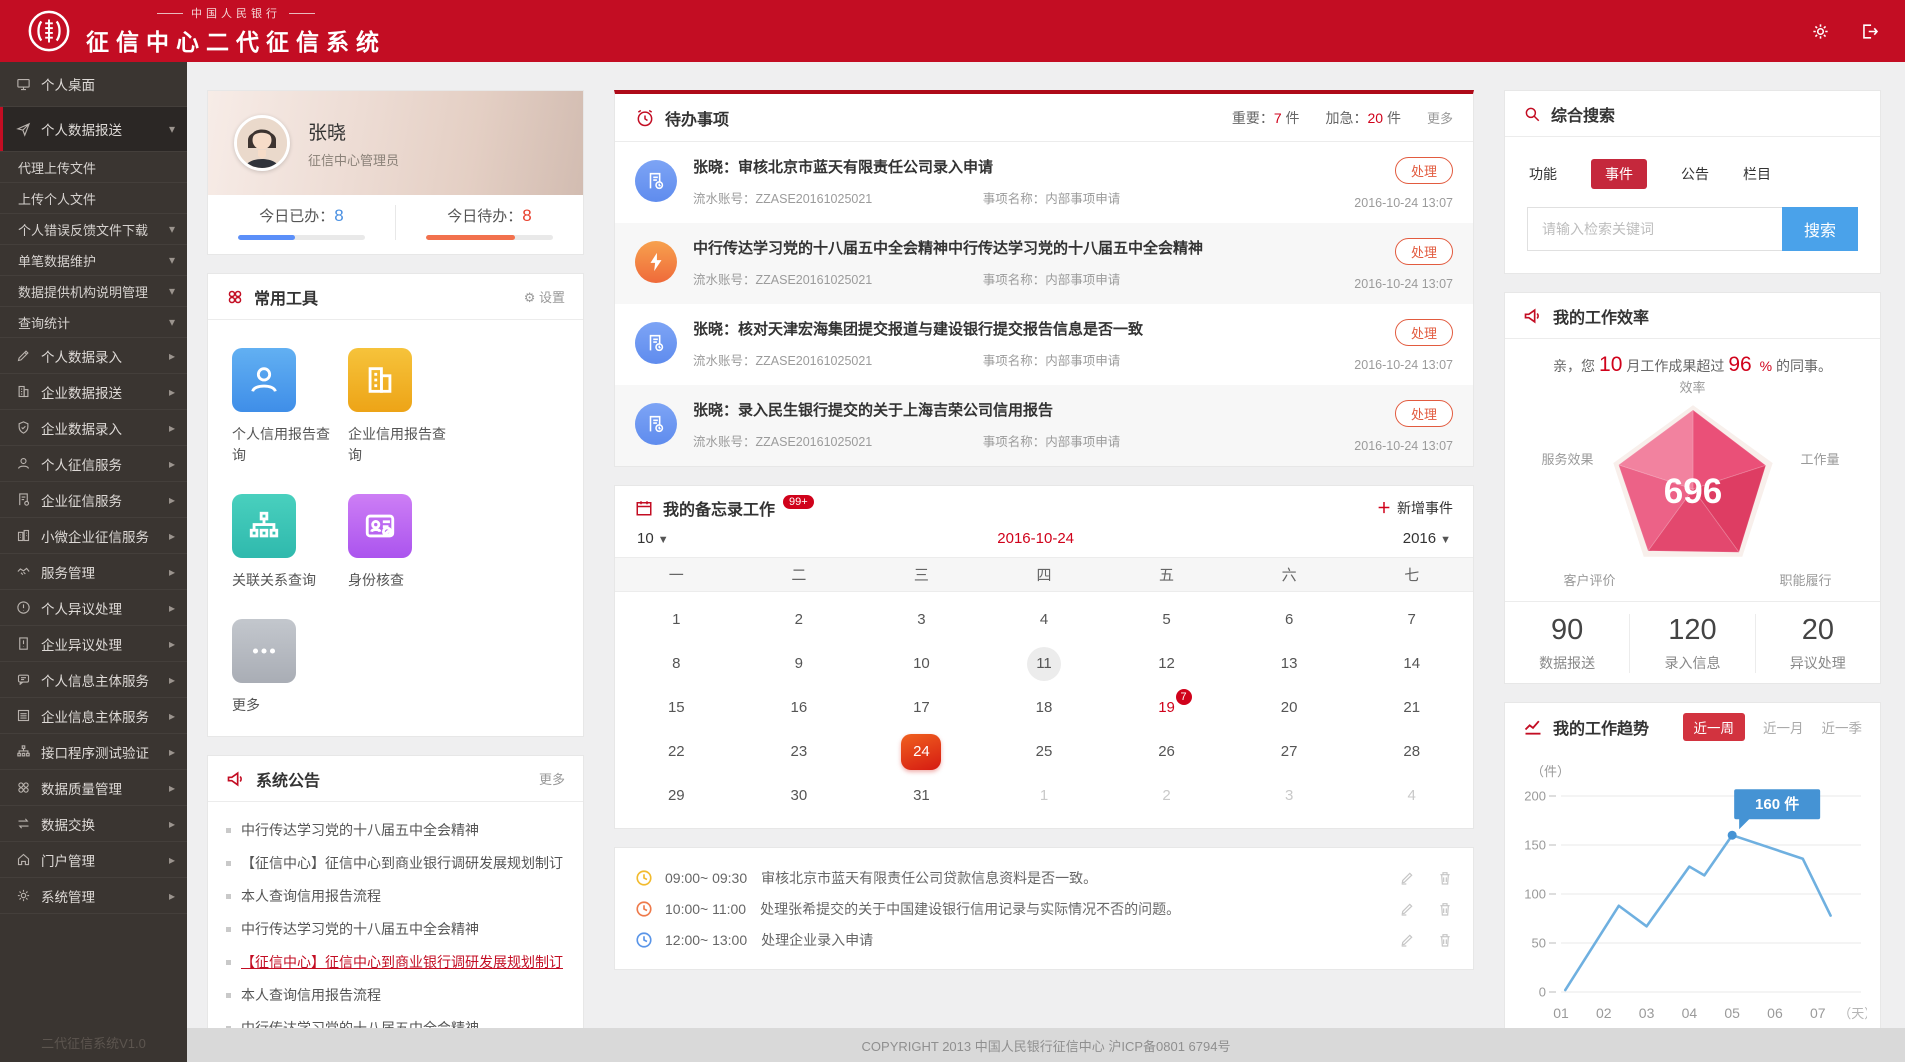  I want to click on calendar-day: 13, so click(1289, 664).